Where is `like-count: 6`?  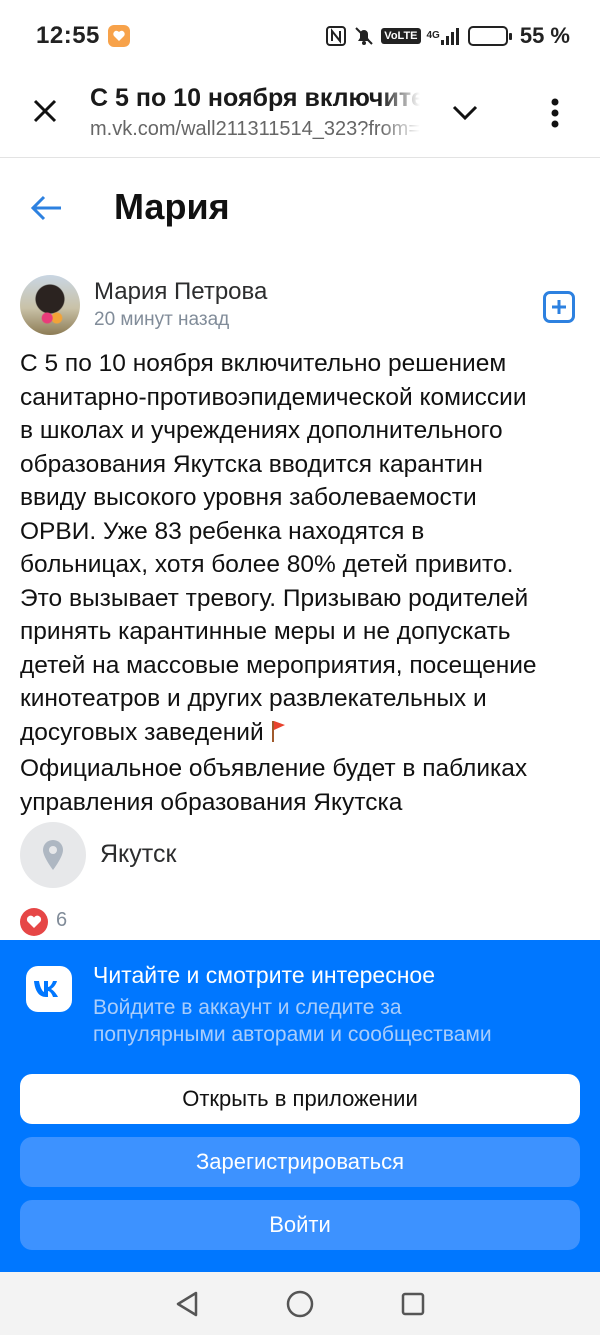
like-count: 6 is located at coordinates (62, 920).